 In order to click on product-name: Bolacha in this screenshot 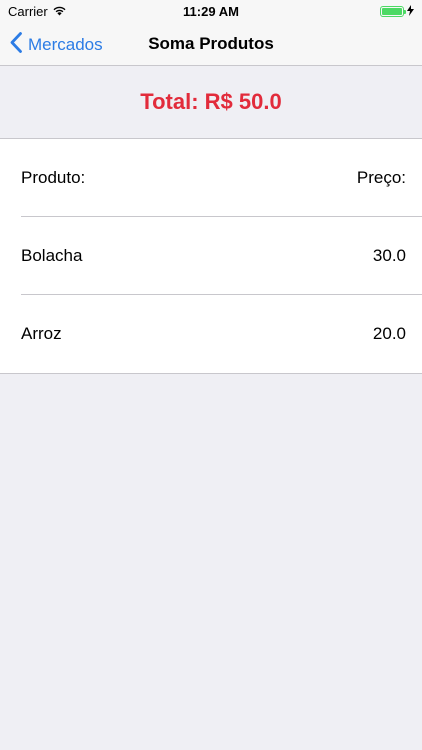, I will do `click(52, 255)`.